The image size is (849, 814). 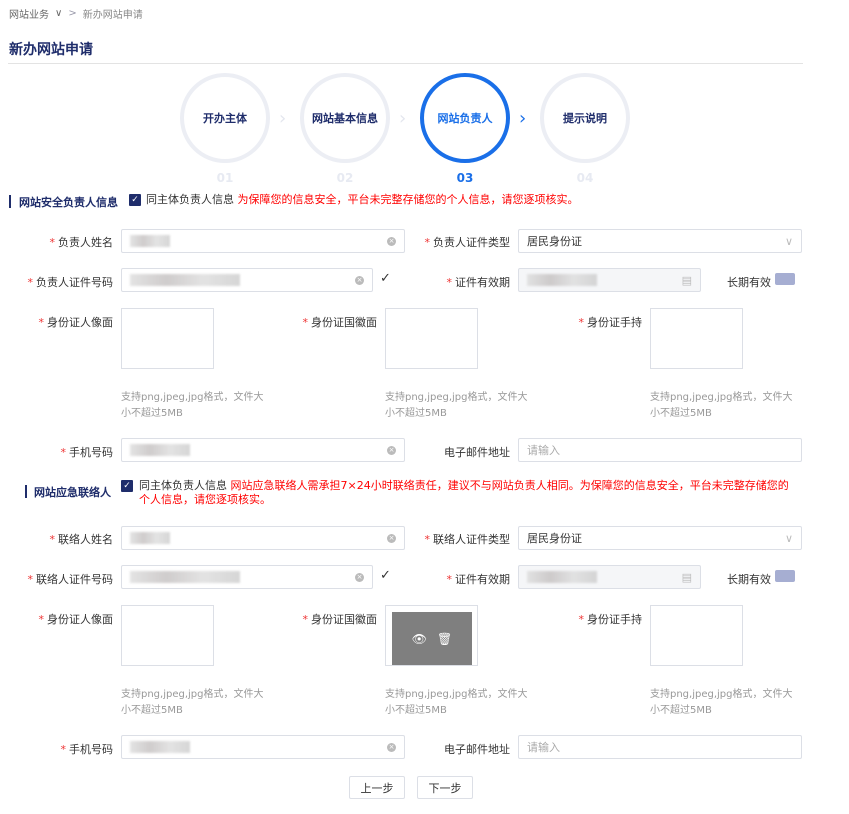 I want to click on phone-label: * 手机号码, so click(x=87, y=749).